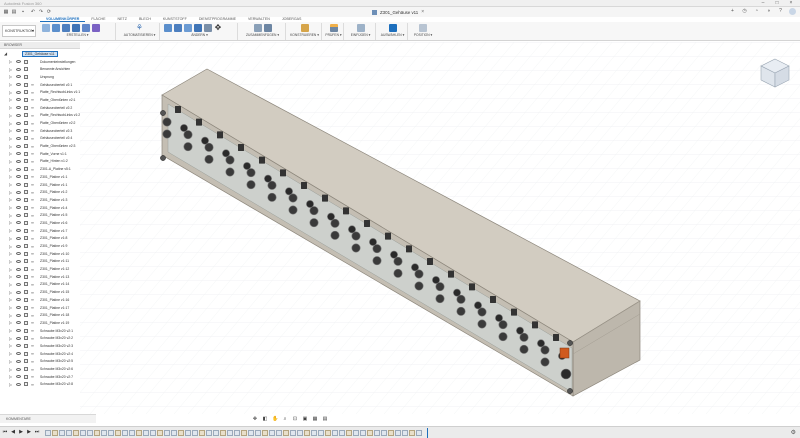 This screenshot has height=438, width=800. What do you see at coordinates (77, 35) in the screenshot?
I see `group-create-label: ERSTELLEN ▾` at bounding box center [77, 35].